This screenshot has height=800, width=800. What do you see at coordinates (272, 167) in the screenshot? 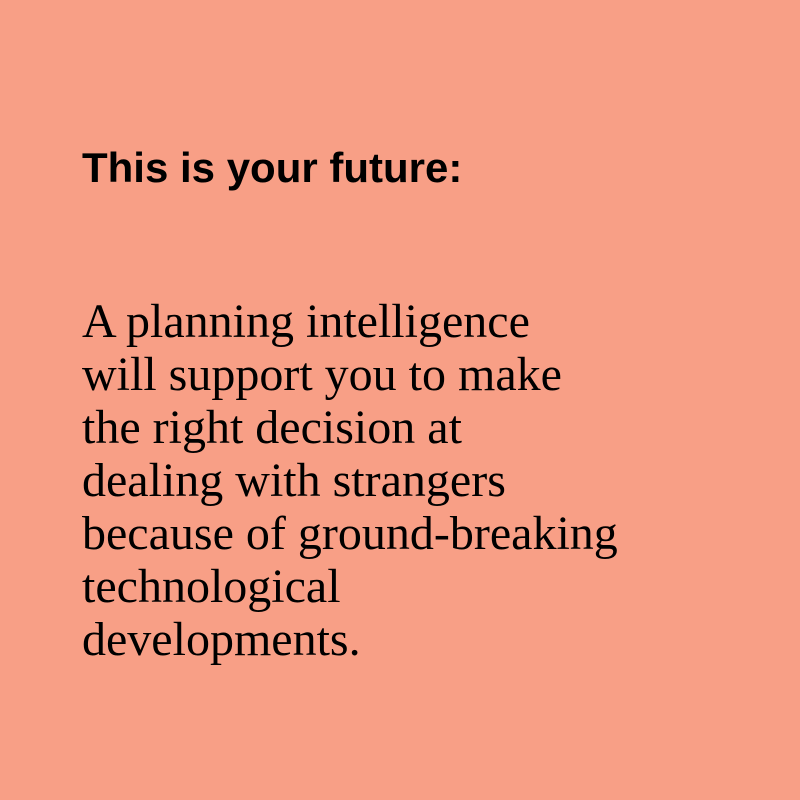
I see `heading: This is your future:` at bounding box center [272, 167].